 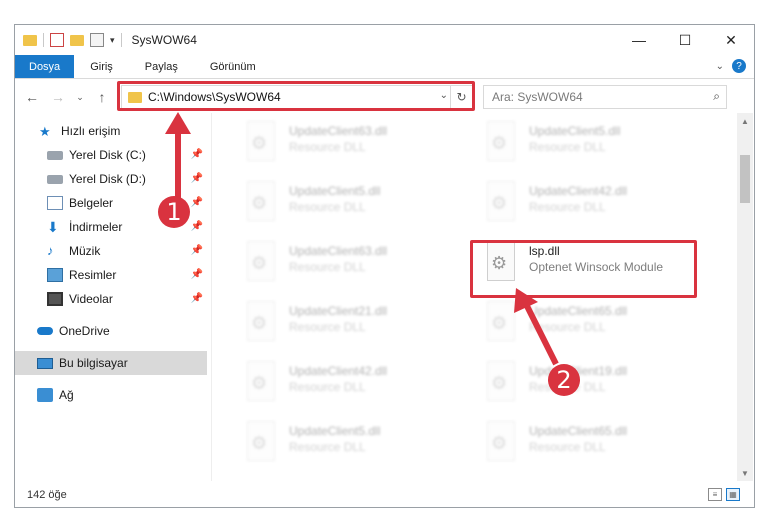 What do you see at coordinates (102, 97) in the screenshot?
I see `up-button: ↑` at bounding box center [102, 97].